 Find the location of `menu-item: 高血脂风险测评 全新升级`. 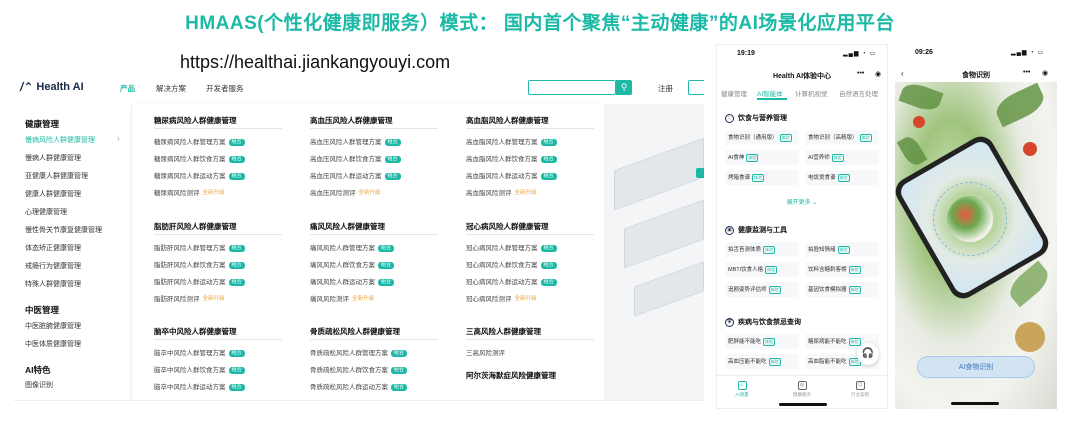

menu-item: 高血脂风险测评 全新升级 is located at coordinates (501, 192).